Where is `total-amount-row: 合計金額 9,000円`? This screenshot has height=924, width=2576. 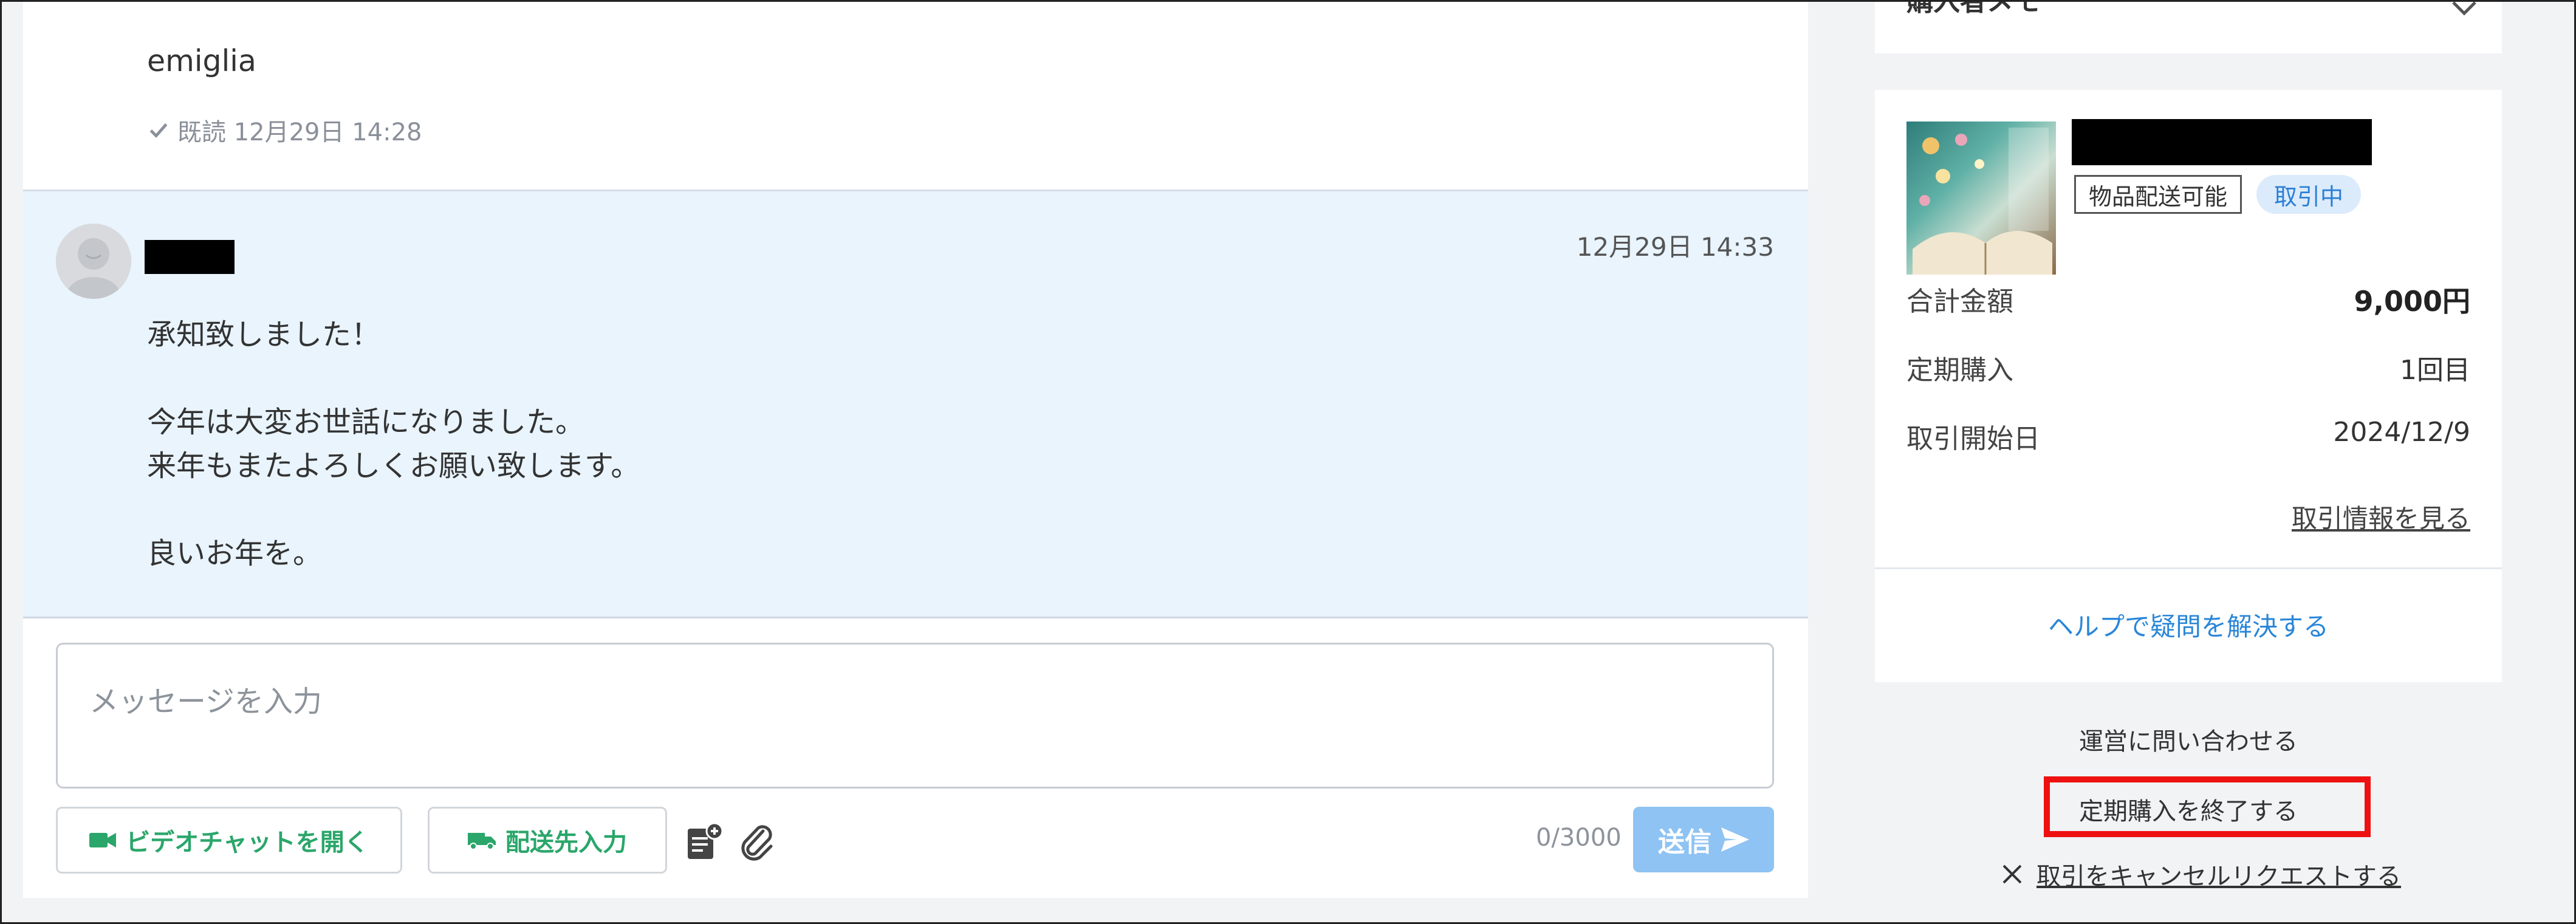 total-amount-row: 合計金額 9,000円 is located at coordinates (2204, 298).